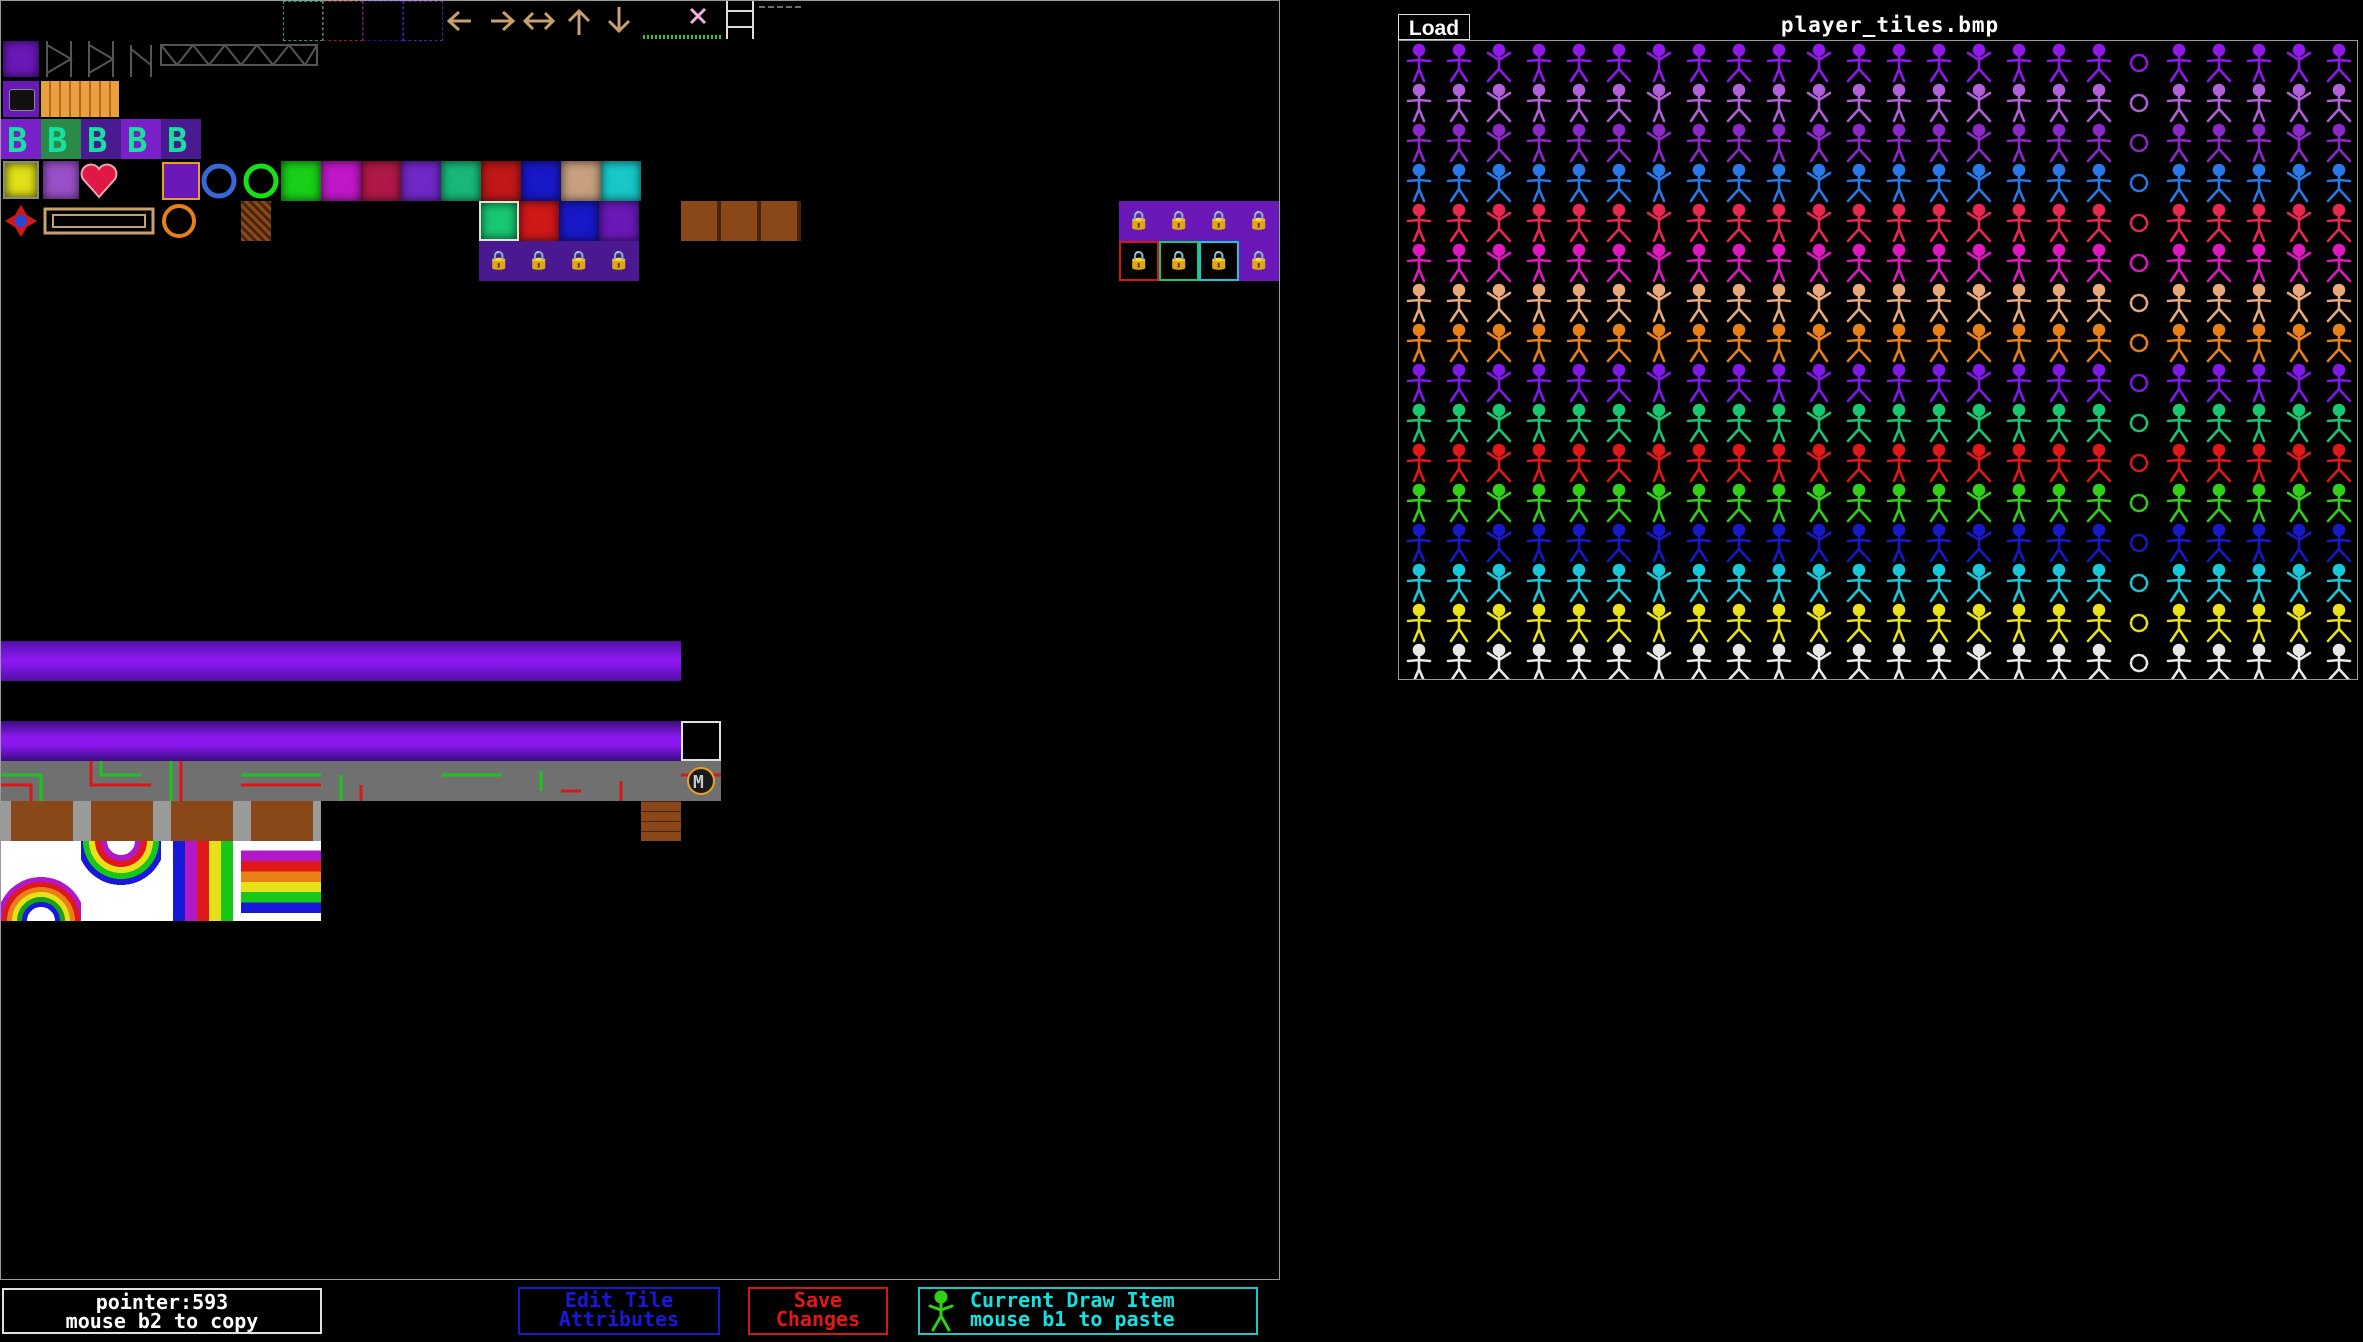 This screenshot has width=2363, height=1342. What do you see at coordinates (383, 21) in the screenshot?
I see `grid-marker-blue` at bounding box center [383, 21].